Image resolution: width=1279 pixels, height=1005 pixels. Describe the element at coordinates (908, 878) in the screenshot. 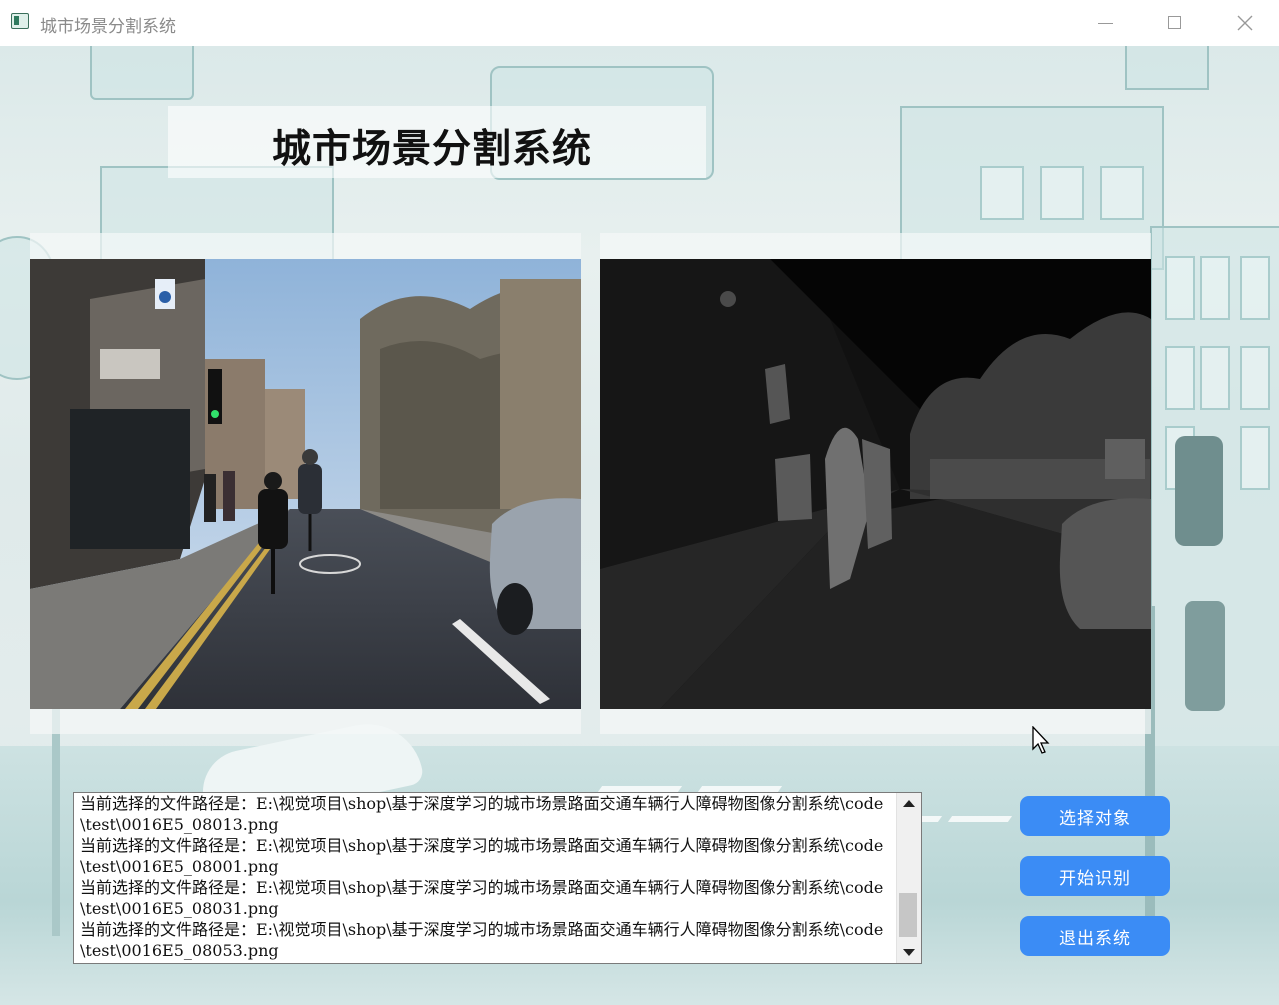

I see `log-scrollbar` at that location.